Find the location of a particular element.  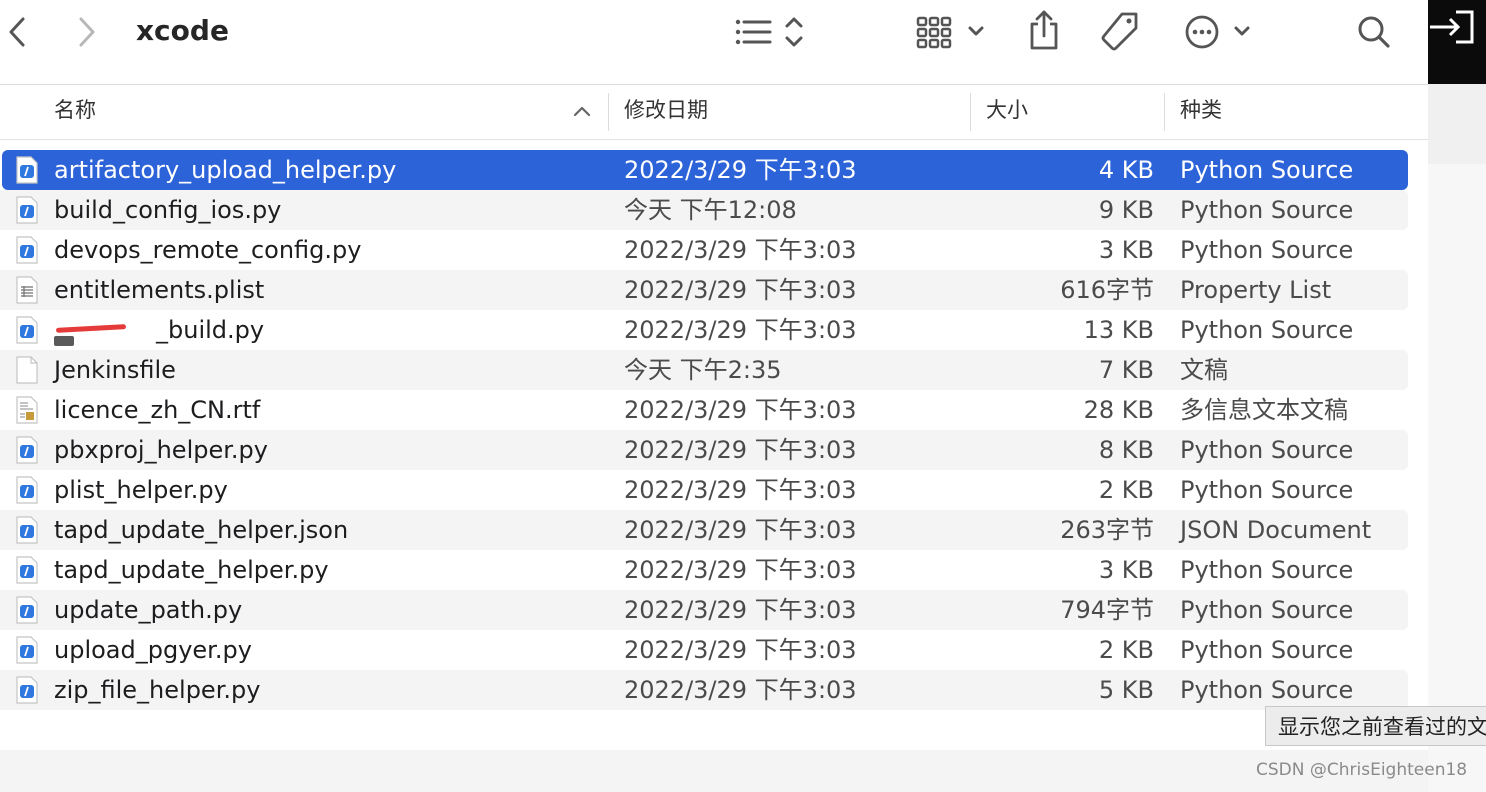

chevron-left-icon is located at coordinates (17, 32).